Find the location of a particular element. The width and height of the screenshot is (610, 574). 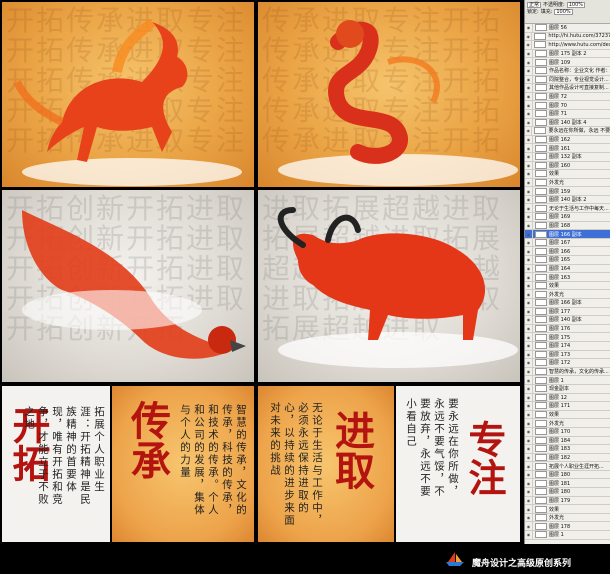

layer-row: ◉ 图层 183 is located at coordinates (567, 449).